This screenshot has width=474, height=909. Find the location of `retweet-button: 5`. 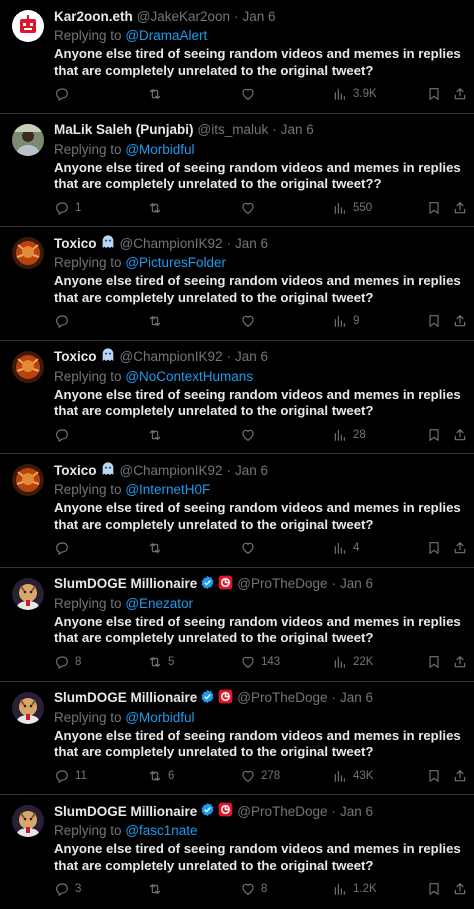

retweet-button: 5 is located at coordinates (160, 662).